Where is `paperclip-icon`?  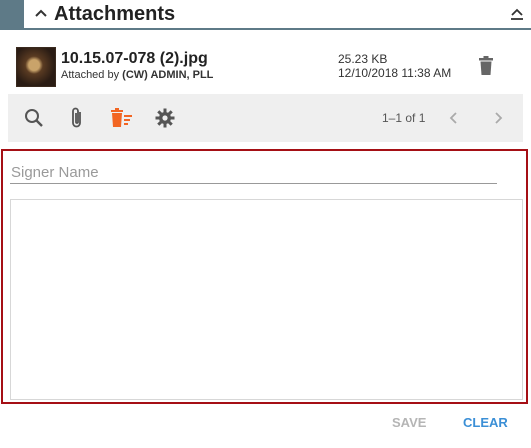 paperclip-icon is located at coordinates (77, 120).